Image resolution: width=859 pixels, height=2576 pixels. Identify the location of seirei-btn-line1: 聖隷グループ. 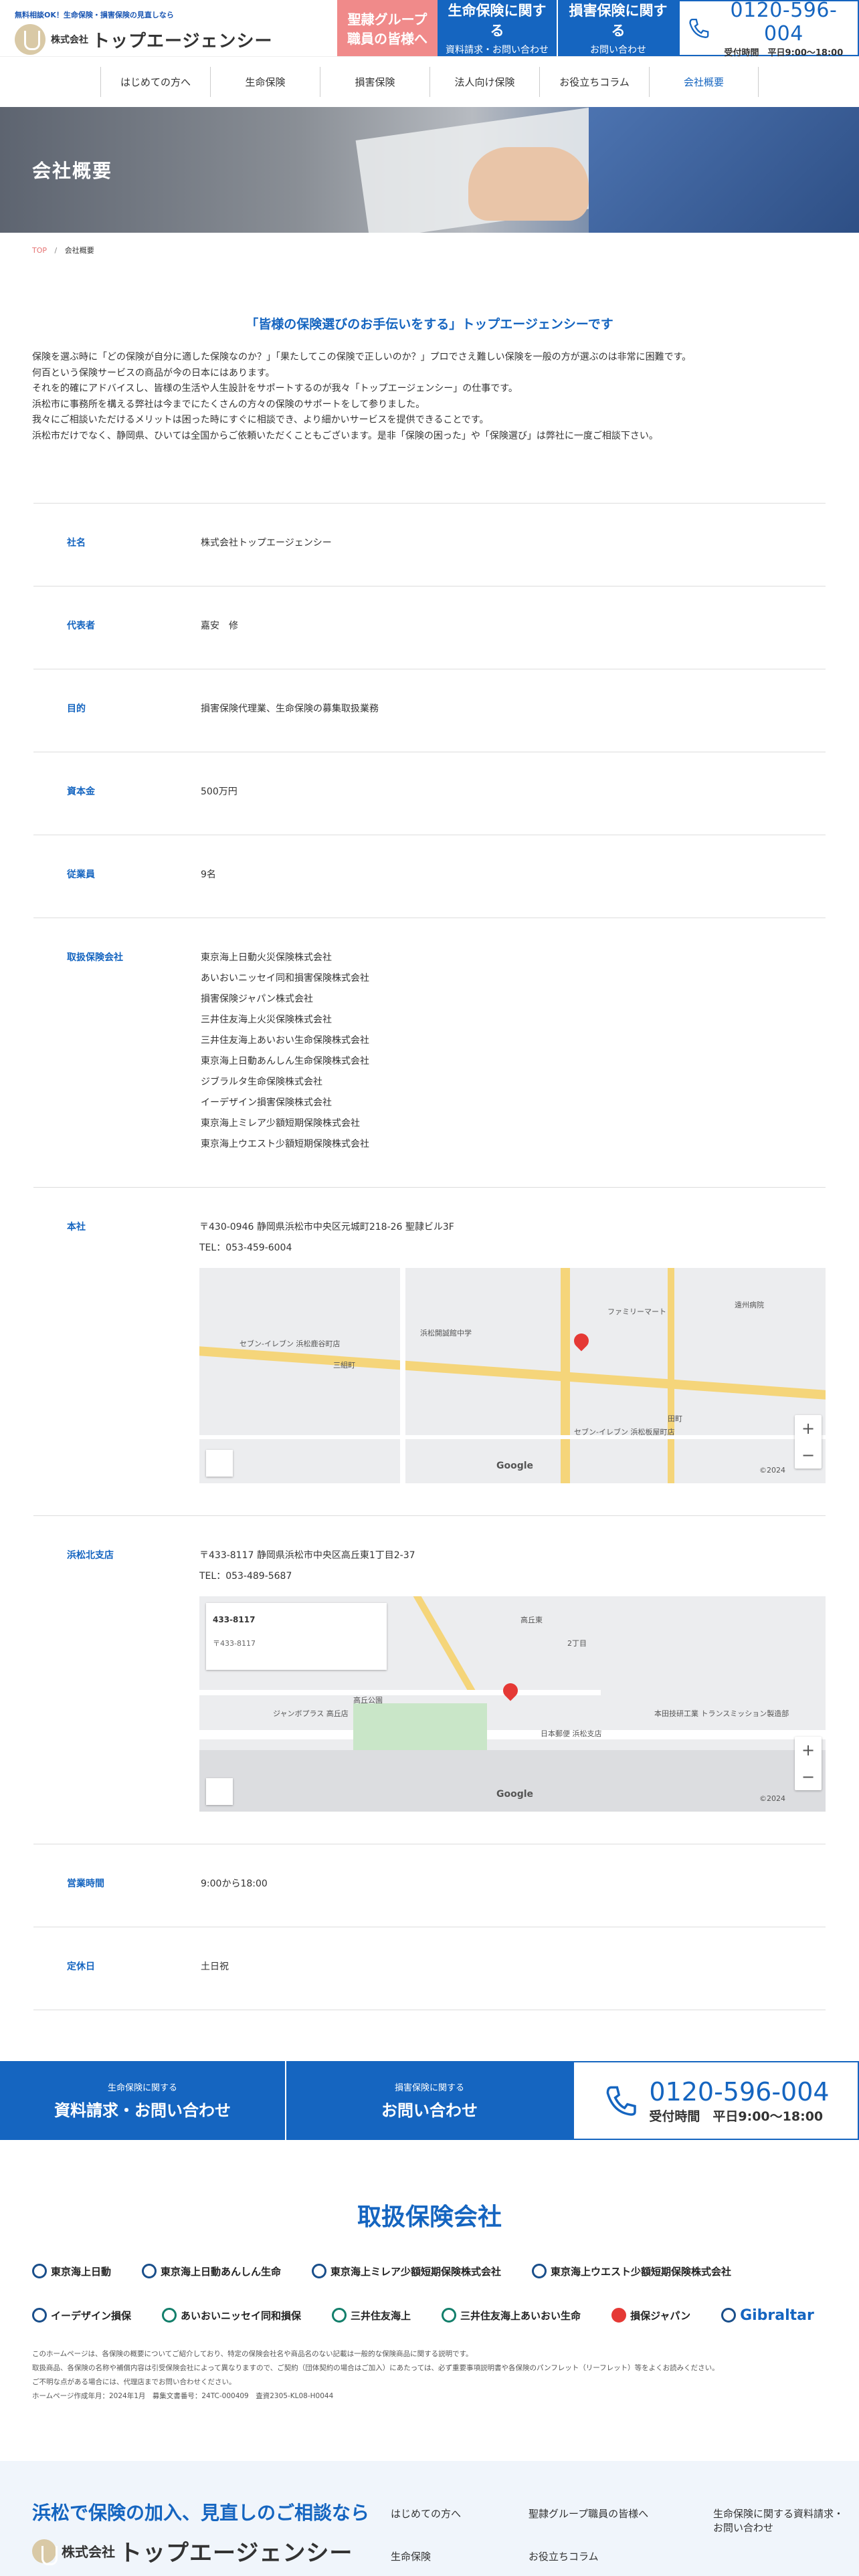
(387, 19).